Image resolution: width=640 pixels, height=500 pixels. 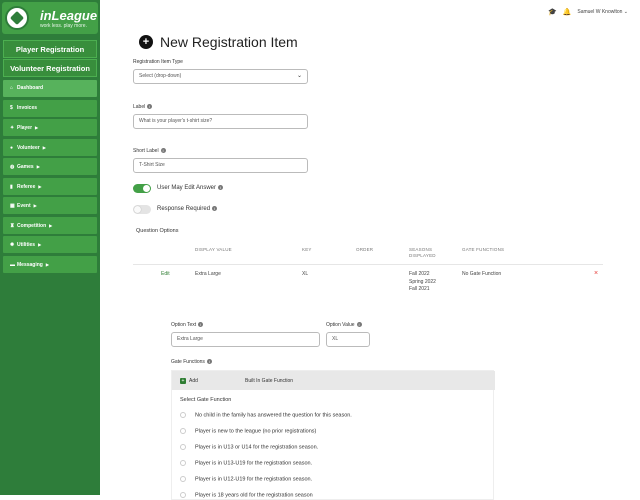 What do you see at coordinates (368, 264) in the screenshot?
I see `table-divider` at bounding box center [368, 264].